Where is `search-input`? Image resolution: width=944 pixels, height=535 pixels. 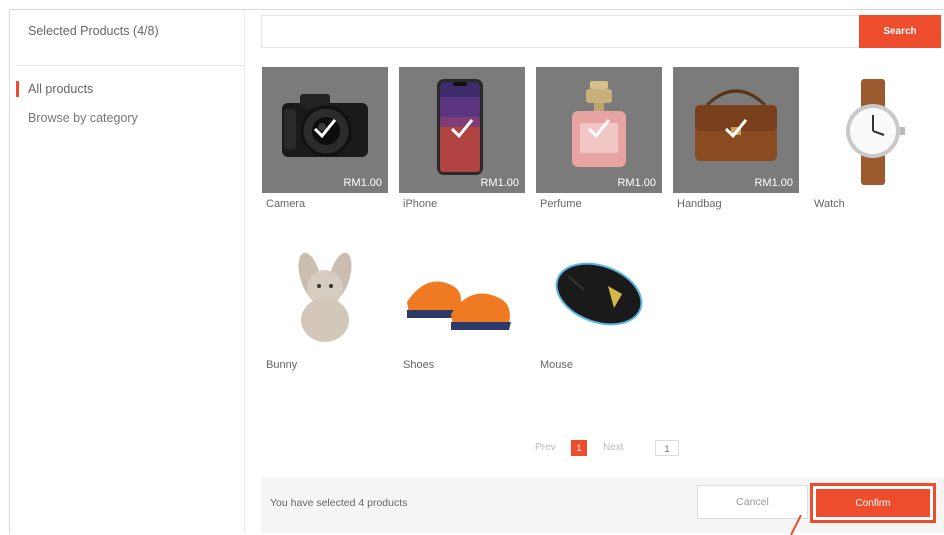 search-input is located at coordinates (560, 31).